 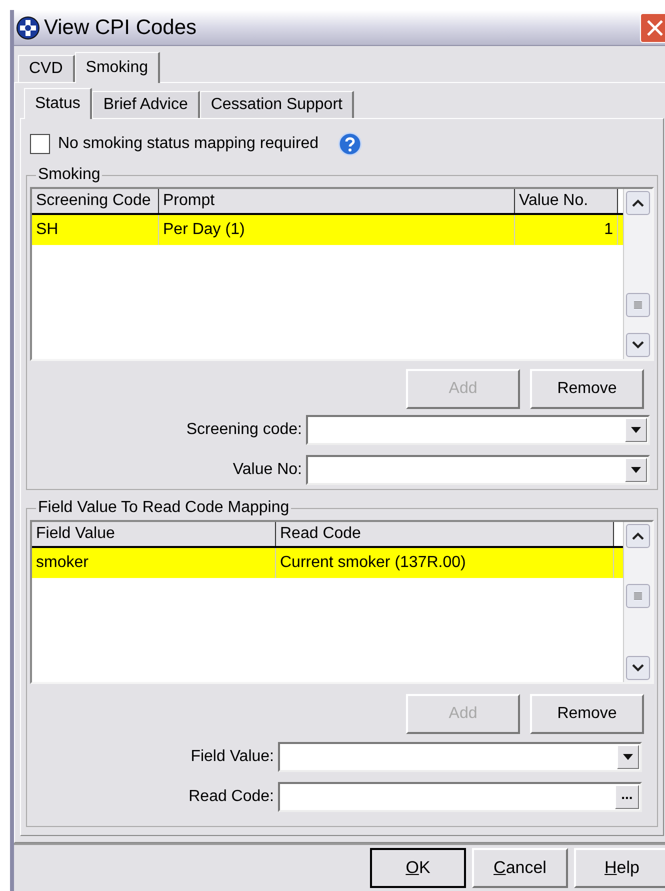 What do you see at coordinates (95, 230) in the screenshot?
I see `table-cell: SH` at bounding box center [95, 230].